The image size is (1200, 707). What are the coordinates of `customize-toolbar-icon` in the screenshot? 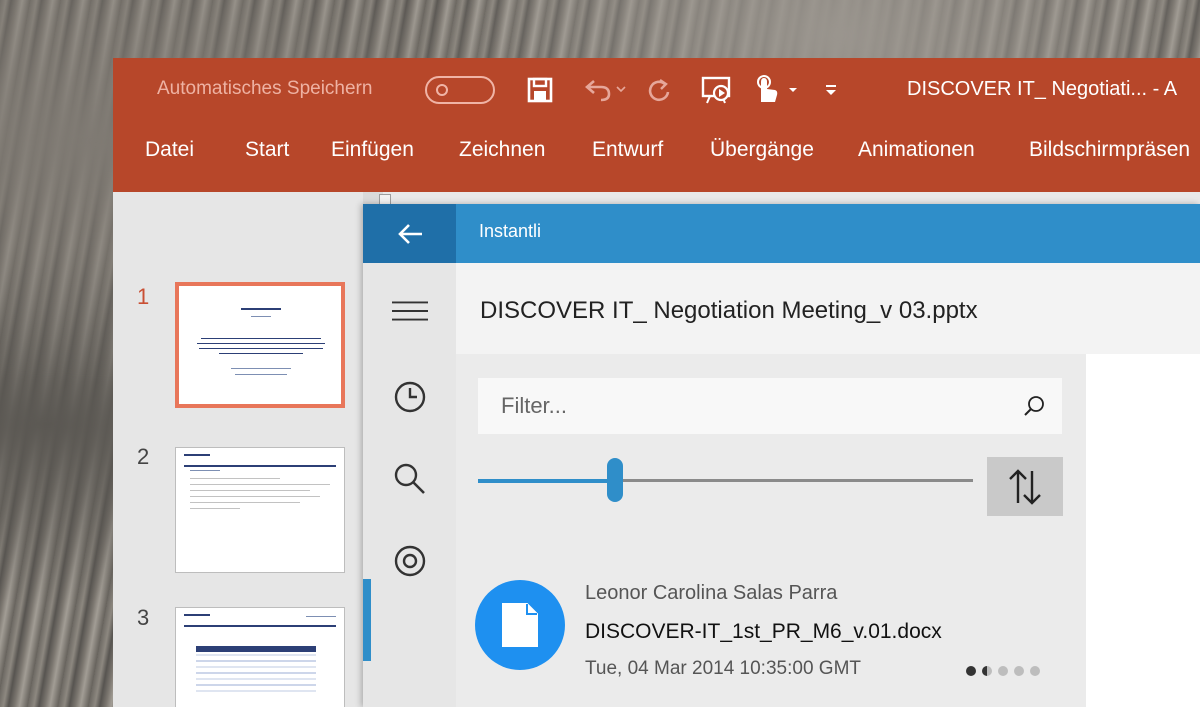 It's located at (831, 90).